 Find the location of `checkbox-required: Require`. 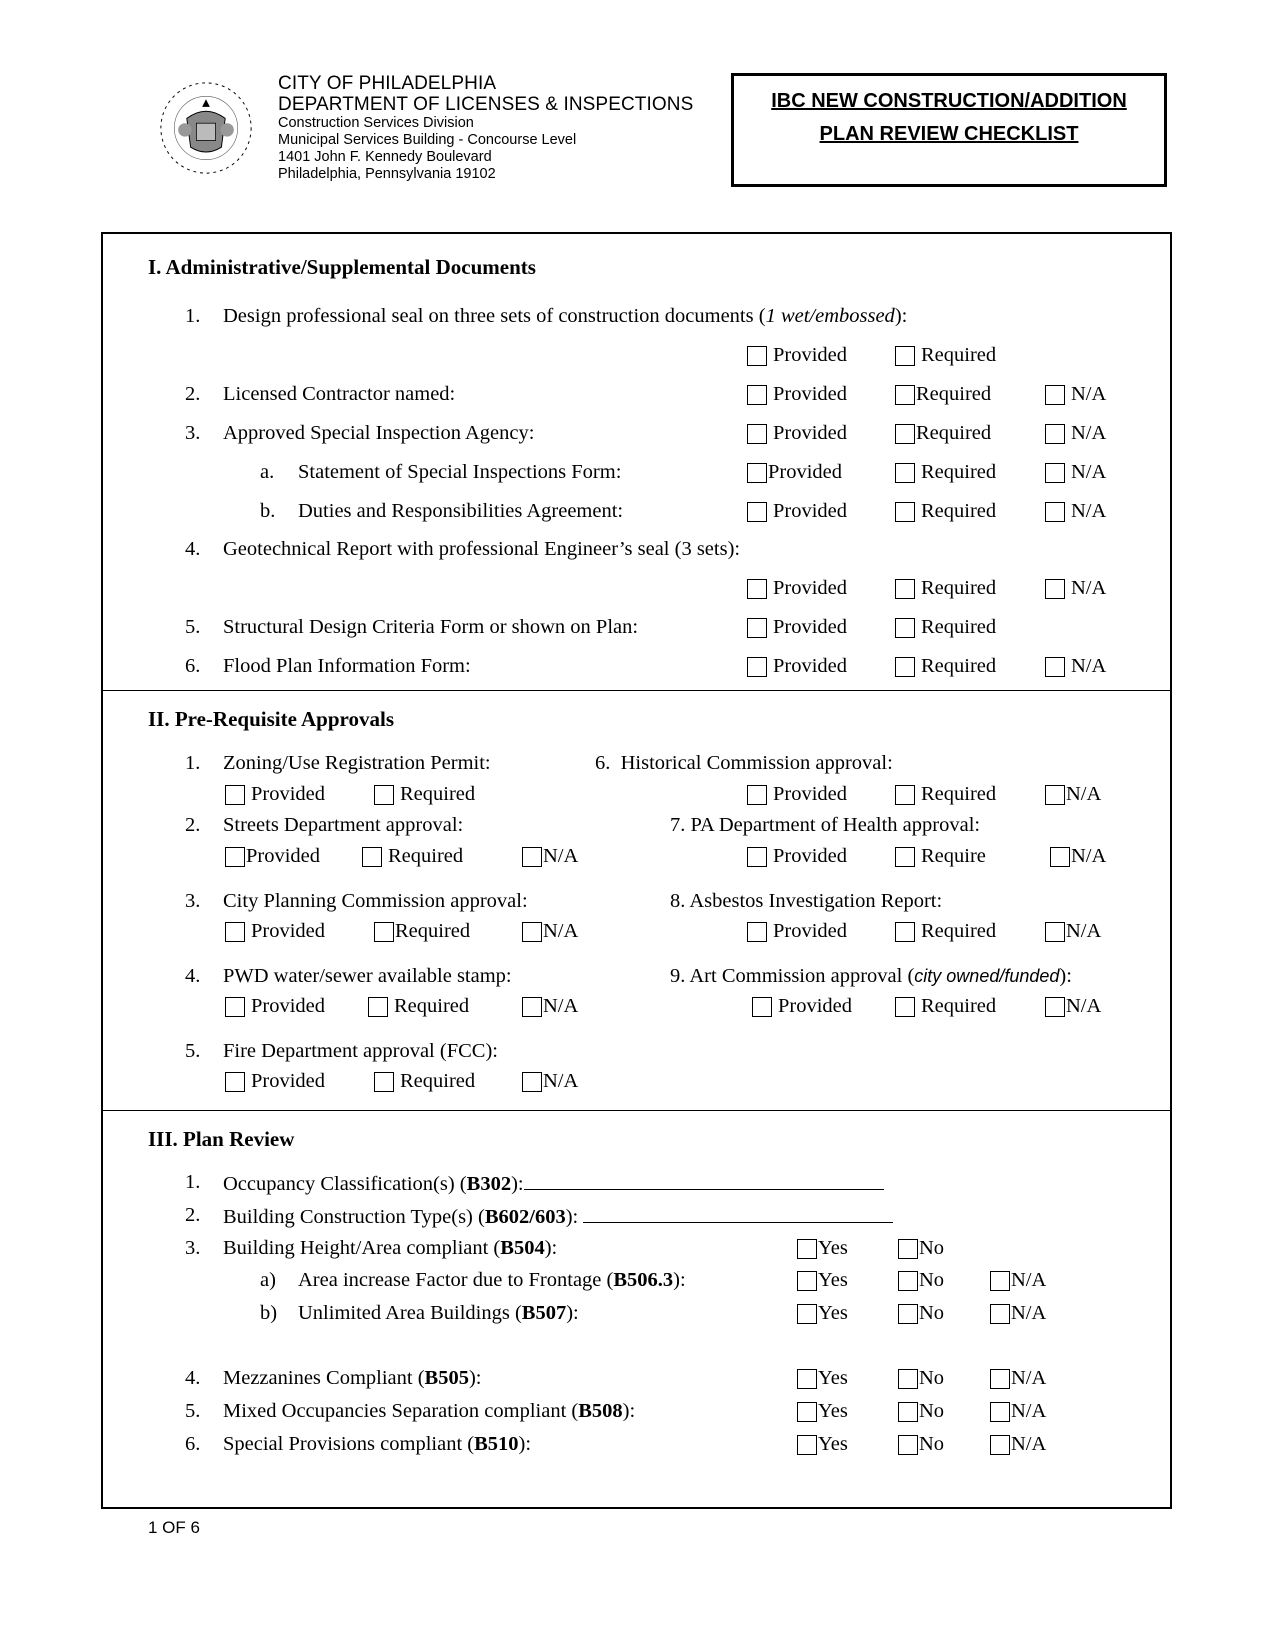

checkbox-required: Require is located at coordinates (940, 856).